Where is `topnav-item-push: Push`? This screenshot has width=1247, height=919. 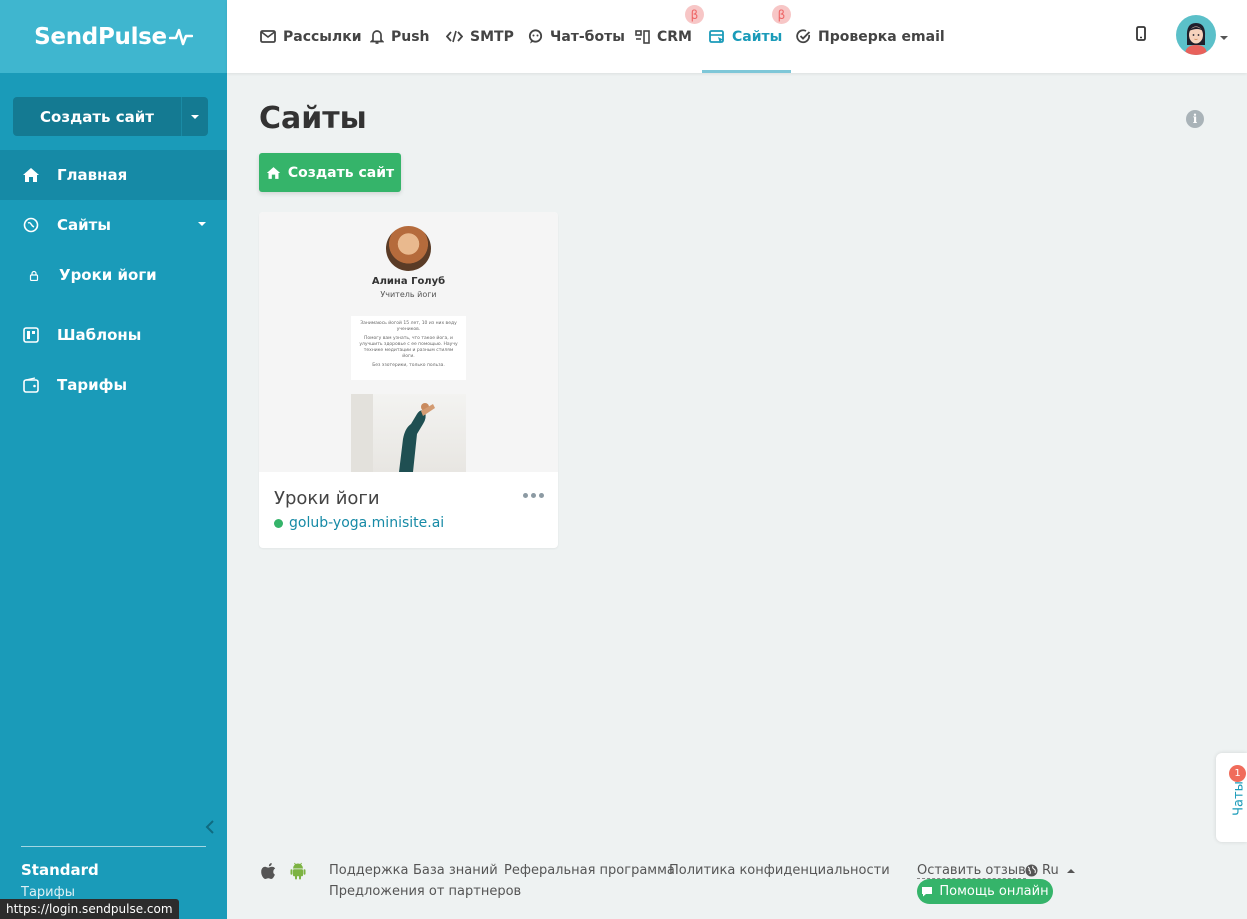
topnav-item-push: Push is located at coordinates (400, 36).